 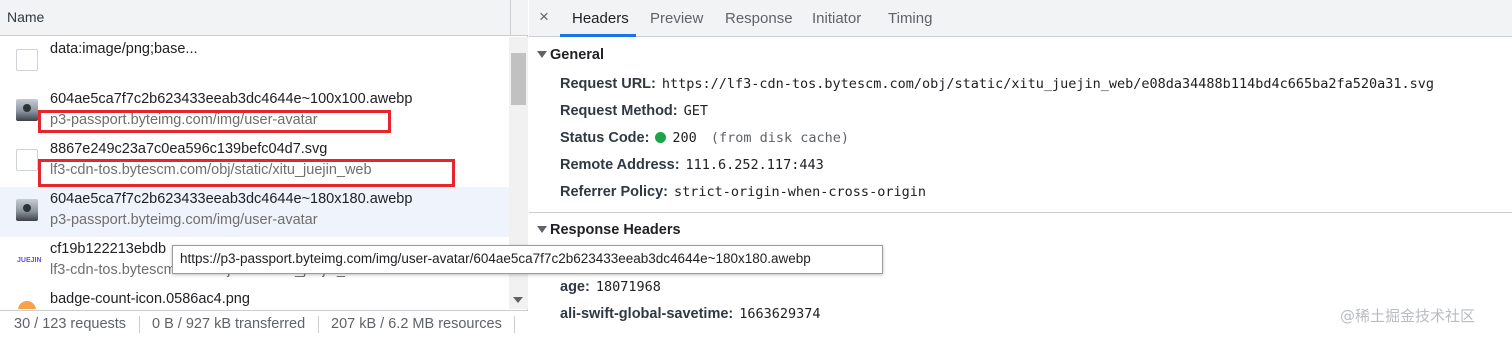 I want to click on section-title: General, so click(x=577, y=55).